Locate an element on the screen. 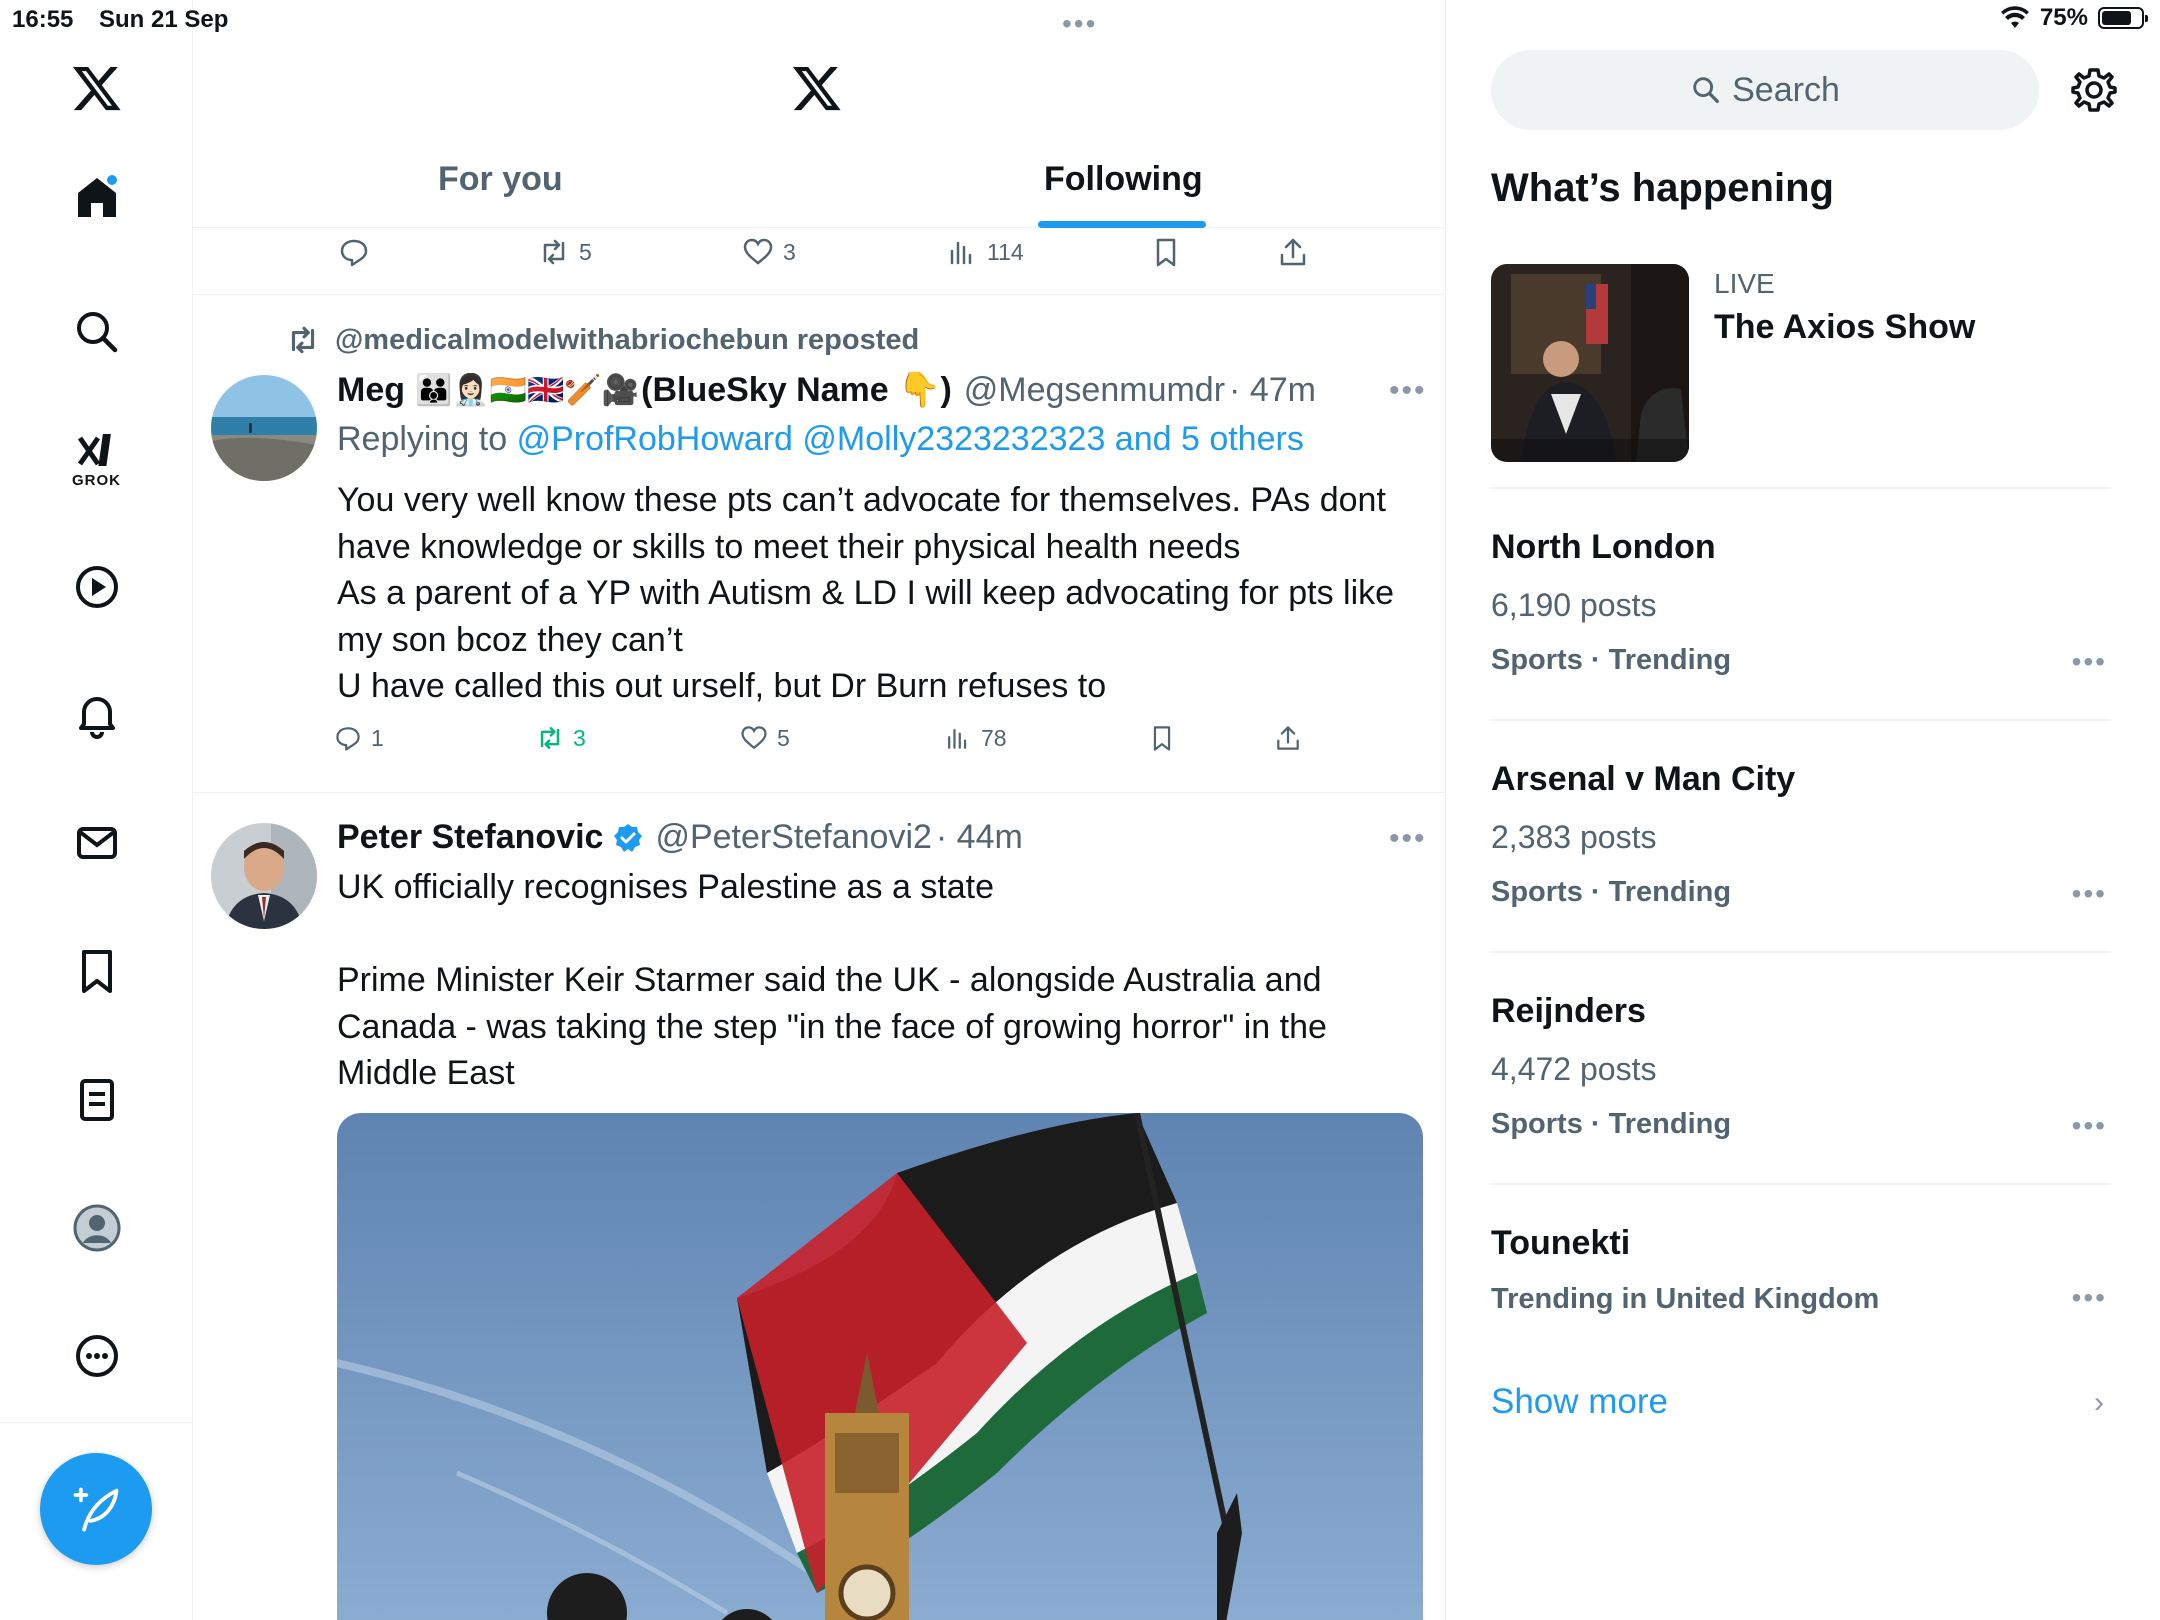 This screenshot has width=2160, height=1620. status-bar: 16:55 Sun 21 Sep ••• 75% is located at coordinates (1080, 20).